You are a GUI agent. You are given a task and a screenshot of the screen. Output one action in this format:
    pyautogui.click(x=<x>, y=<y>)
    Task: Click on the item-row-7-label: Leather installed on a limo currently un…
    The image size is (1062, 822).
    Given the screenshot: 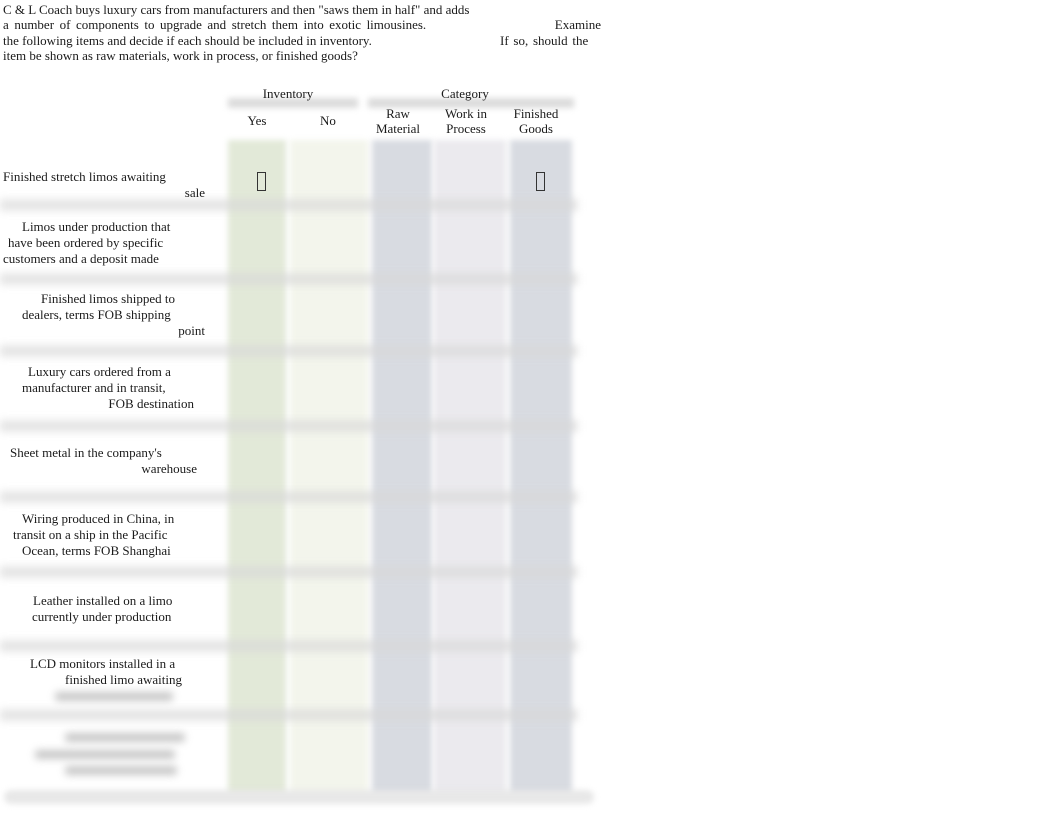 What is the action you would take?
    pyautogui.click(x=87, y=609)
    